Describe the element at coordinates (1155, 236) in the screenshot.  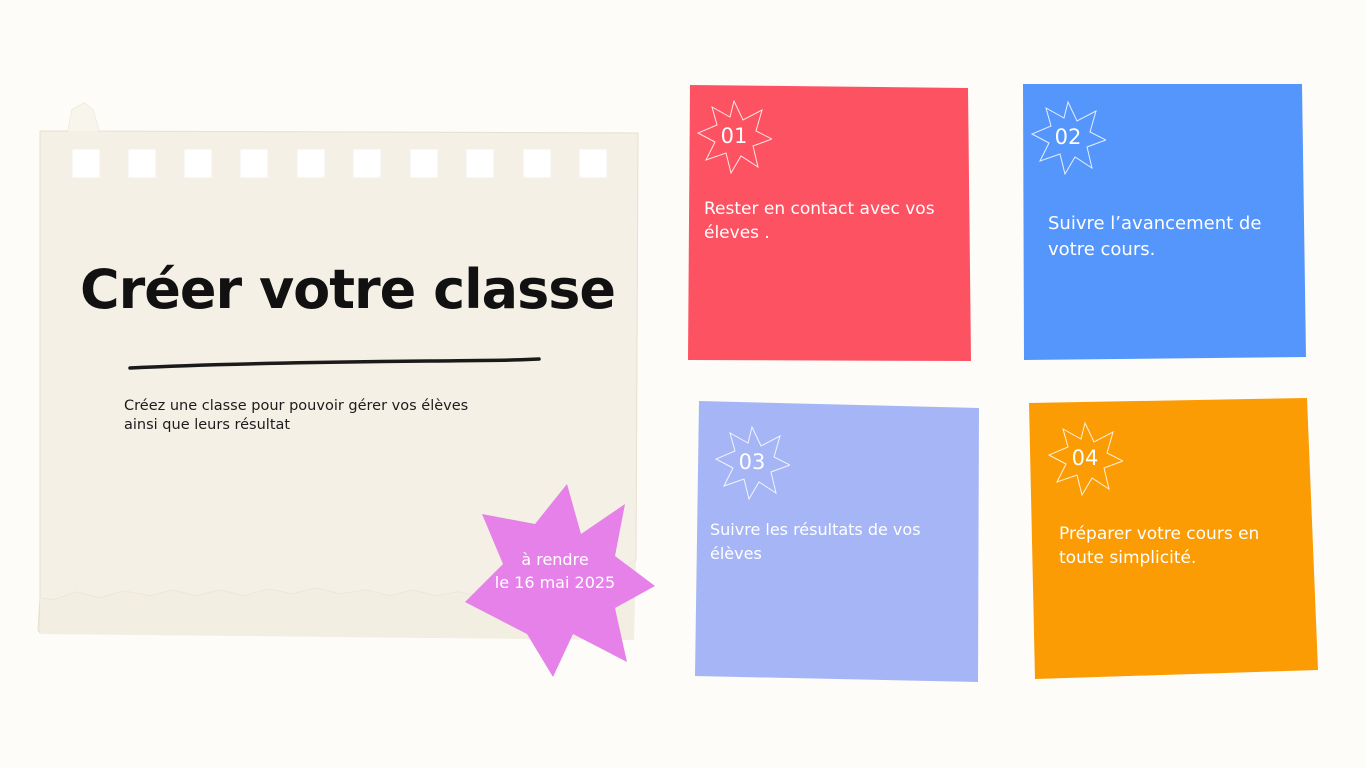
I see `card-text: Suivre l’avancement de votre cours.` at that location.